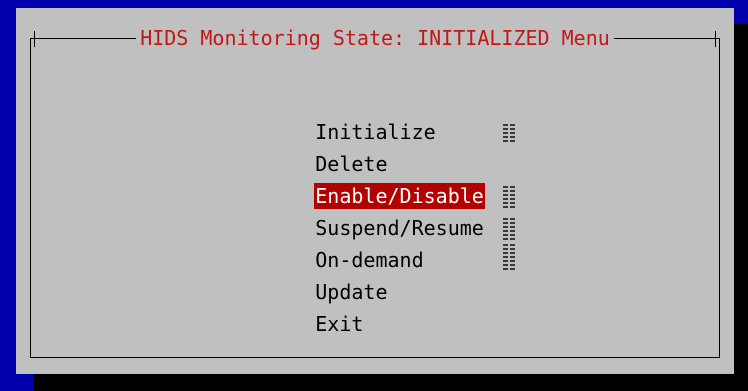 This screenshot has width=748, height=391. What do you see at coordinates (399, 228) in the screenshot?
I see `menu-item-label: Suspend/Resume` at bounding box center [399, 228].